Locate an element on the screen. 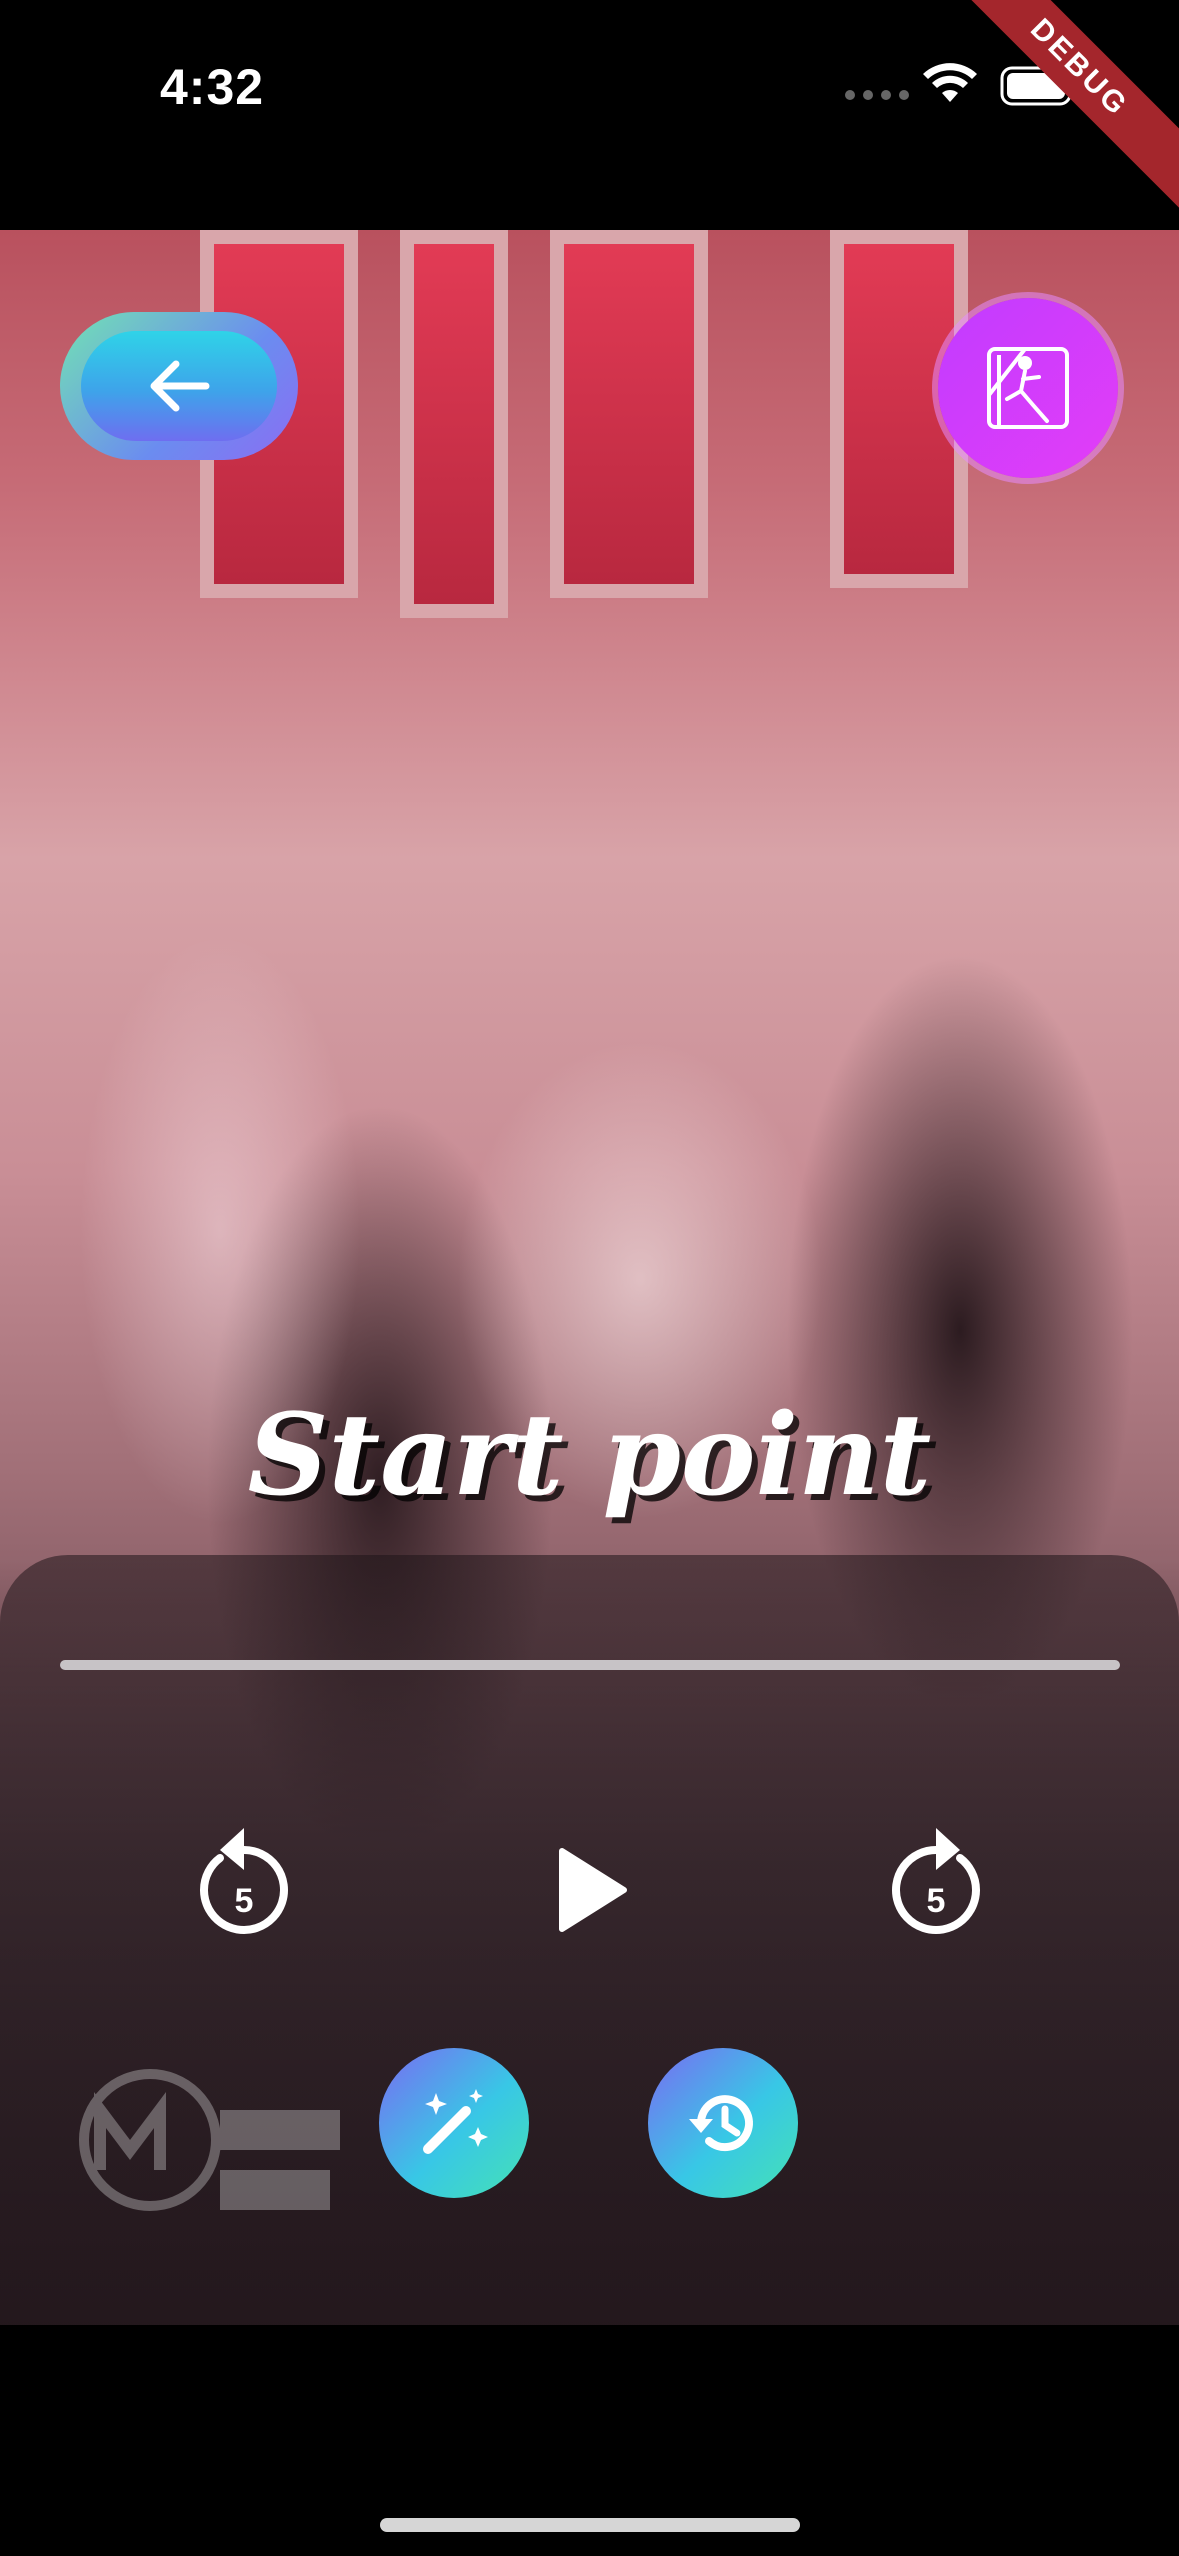 This screenshot has height=2556, width=1179. history-icon is located at coordinates (721, 2123).